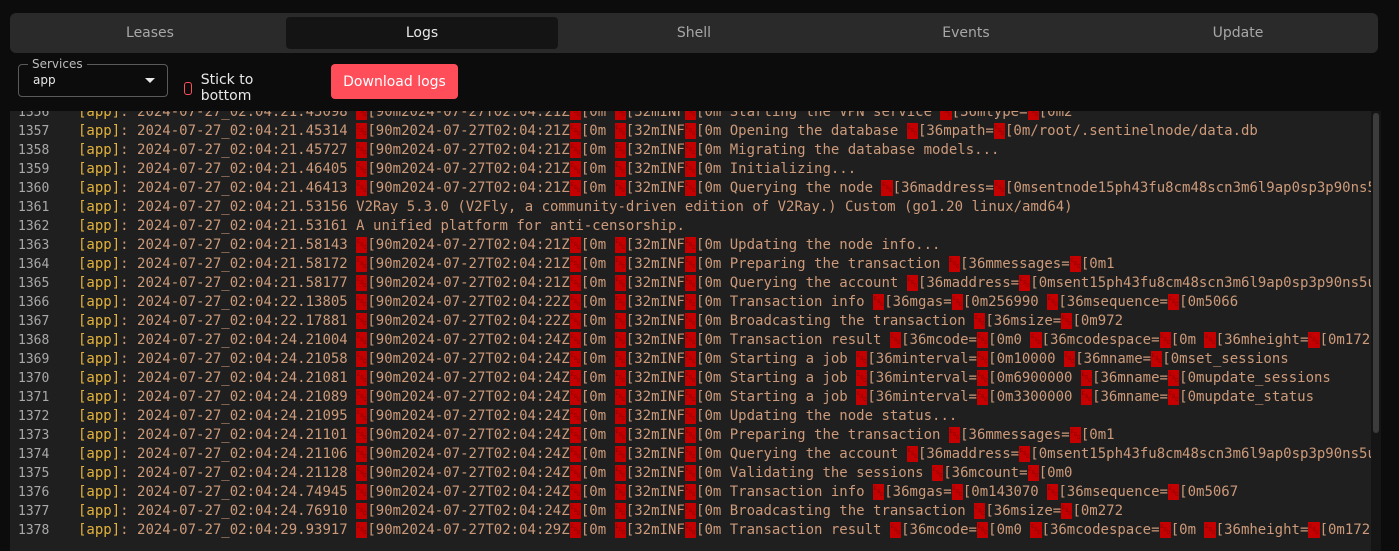 The width and height of the screenshot is (1399, 551). I want to click on tab-shell: Shell, so click(694, 33).